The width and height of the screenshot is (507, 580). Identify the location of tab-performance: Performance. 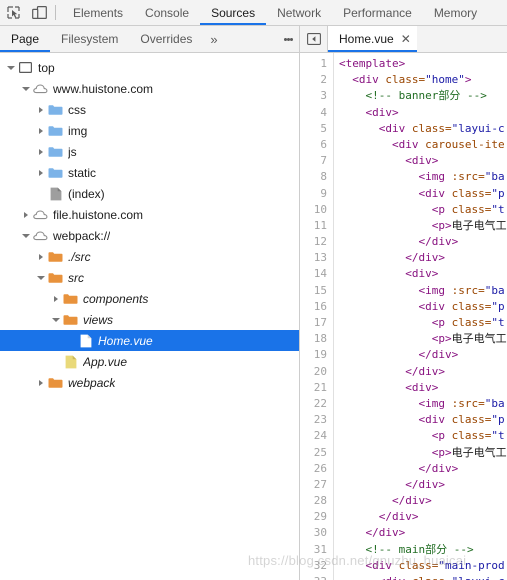
(377, 12).